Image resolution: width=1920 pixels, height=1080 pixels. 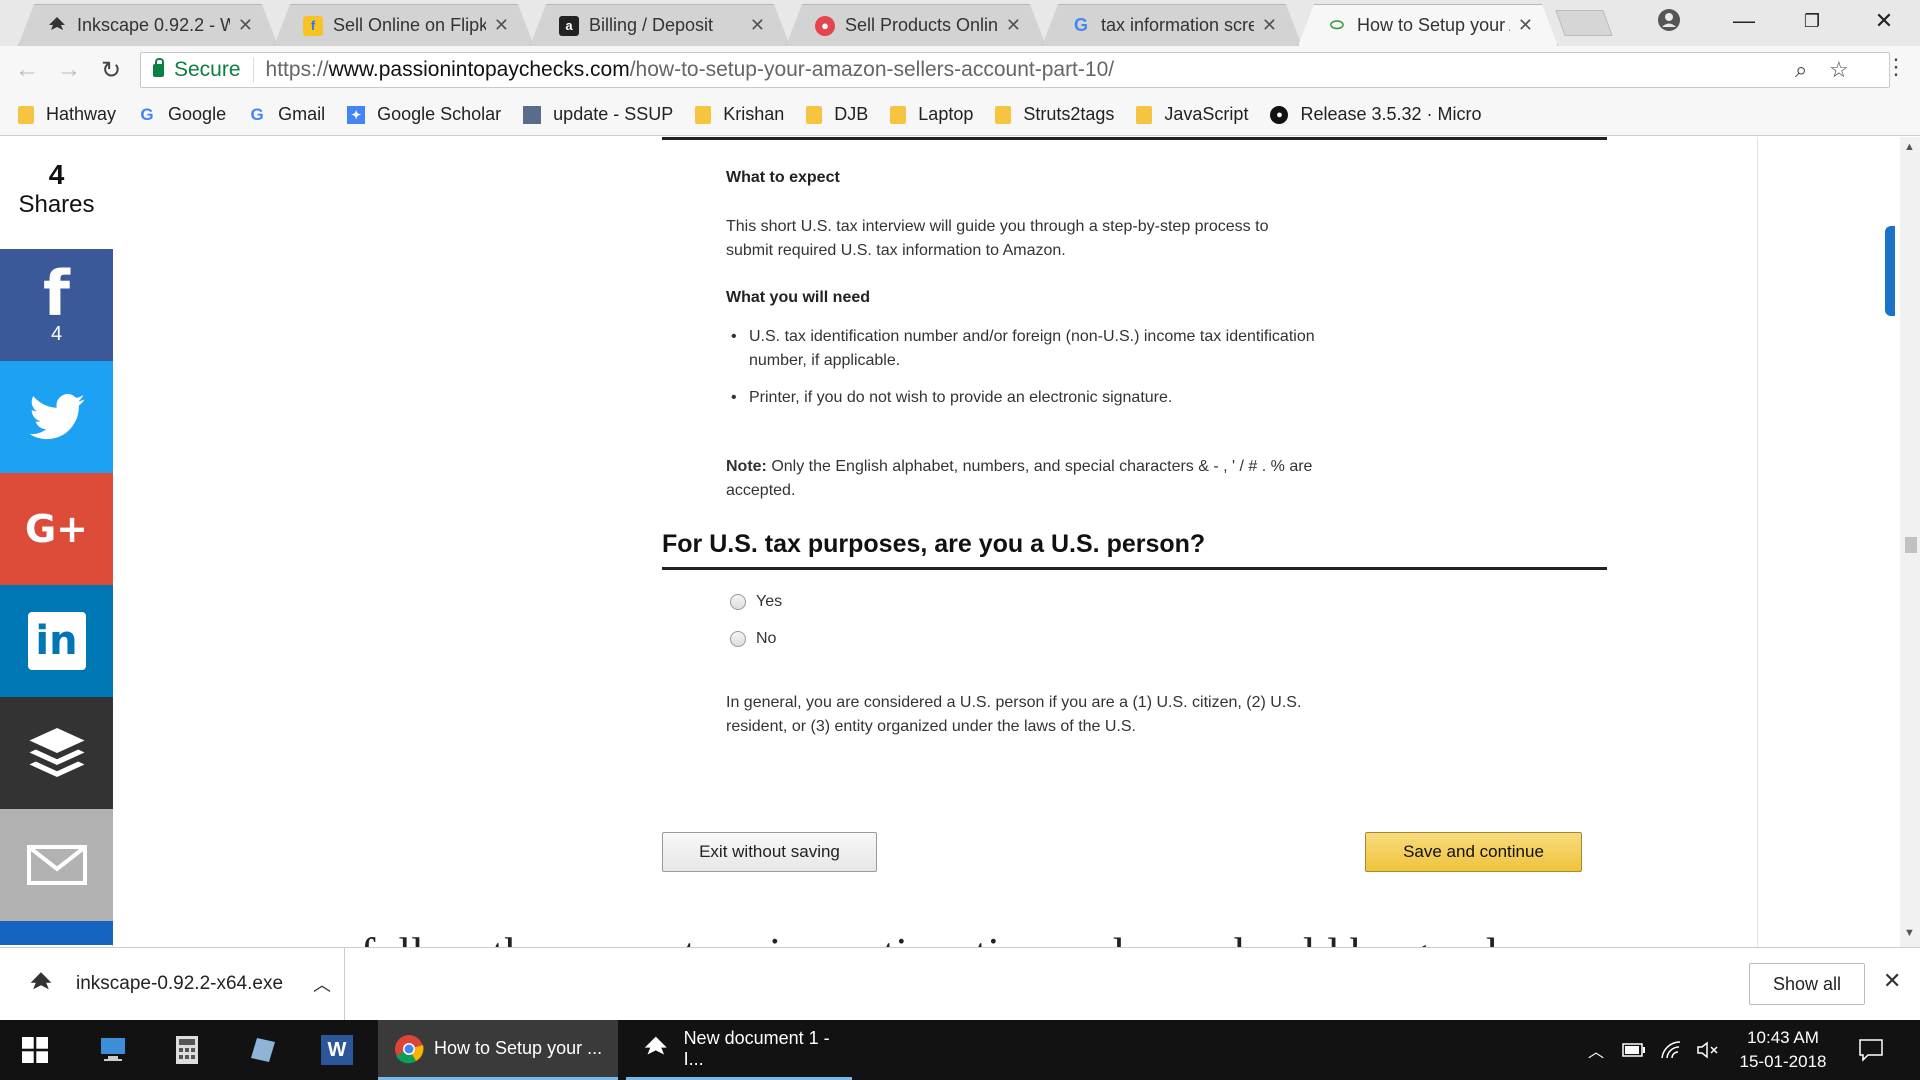 What do you see at coordinates (1708, 1050) in the screenshot?
I see `volume-muted-icon` at bounding box center [1708, 1050].